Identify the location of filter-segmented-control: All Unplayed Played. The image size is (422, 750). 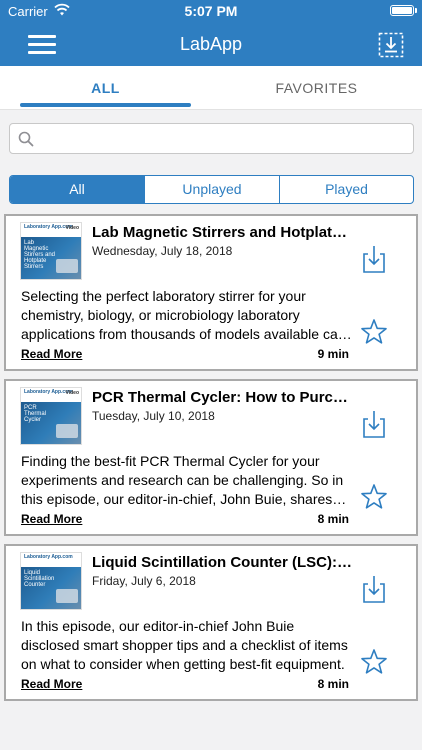
(211, 189).